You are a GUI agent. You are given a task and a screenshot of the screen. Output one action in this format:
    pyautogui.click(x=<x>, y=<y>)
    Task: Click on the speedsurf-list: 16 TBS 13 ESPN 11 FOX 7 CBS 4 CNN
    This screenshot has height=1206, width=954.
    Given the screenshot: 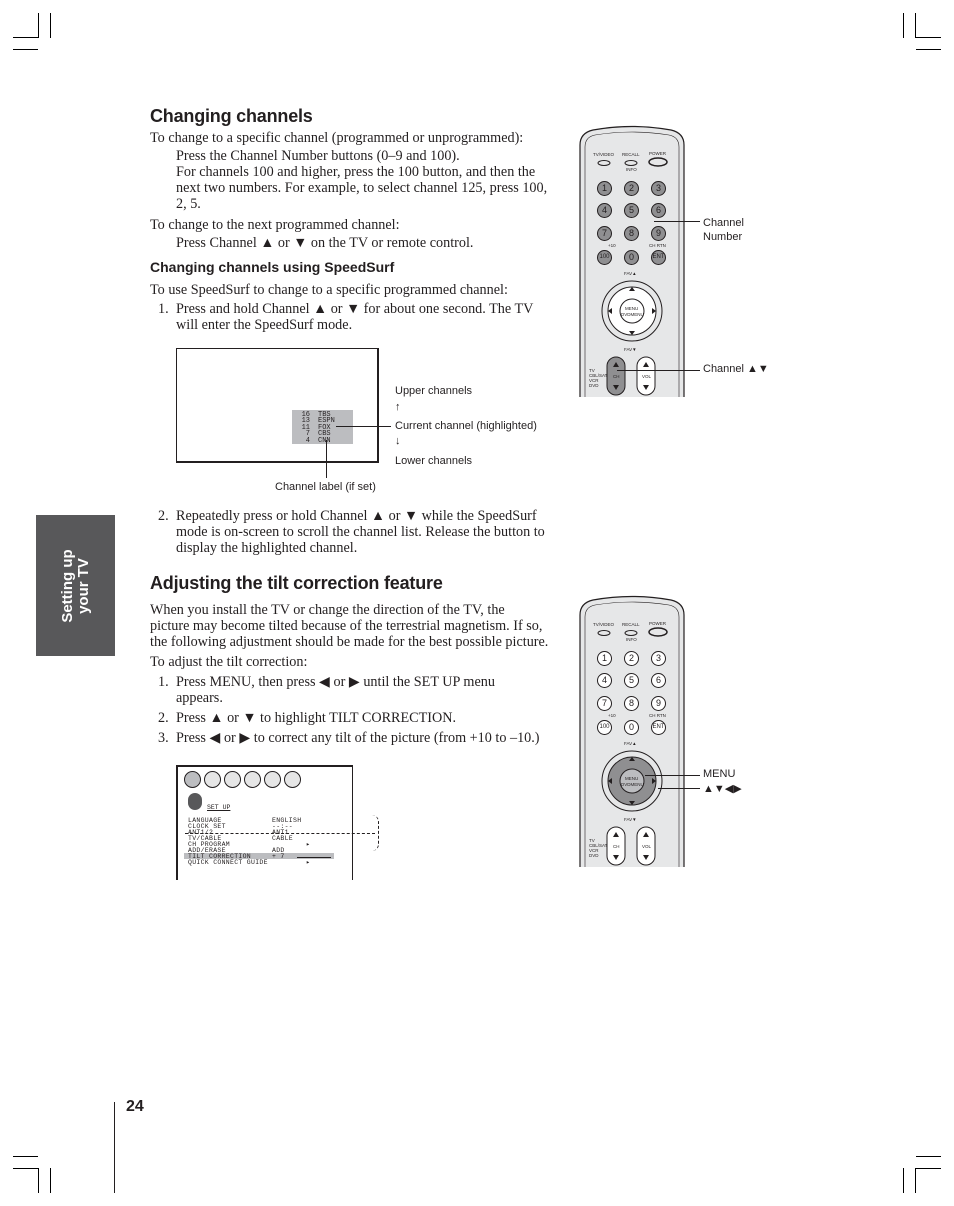 What is the action you would take?
    pyautogui.click(x=322, y=427)
    